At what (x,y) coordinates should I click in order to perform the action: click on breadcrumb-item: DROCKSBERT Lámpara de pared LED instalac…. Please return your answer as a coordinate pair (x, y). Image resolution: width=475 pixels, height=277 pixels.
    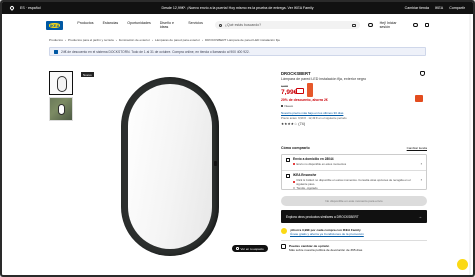
    Looking at the image, I should click on (242, 40).